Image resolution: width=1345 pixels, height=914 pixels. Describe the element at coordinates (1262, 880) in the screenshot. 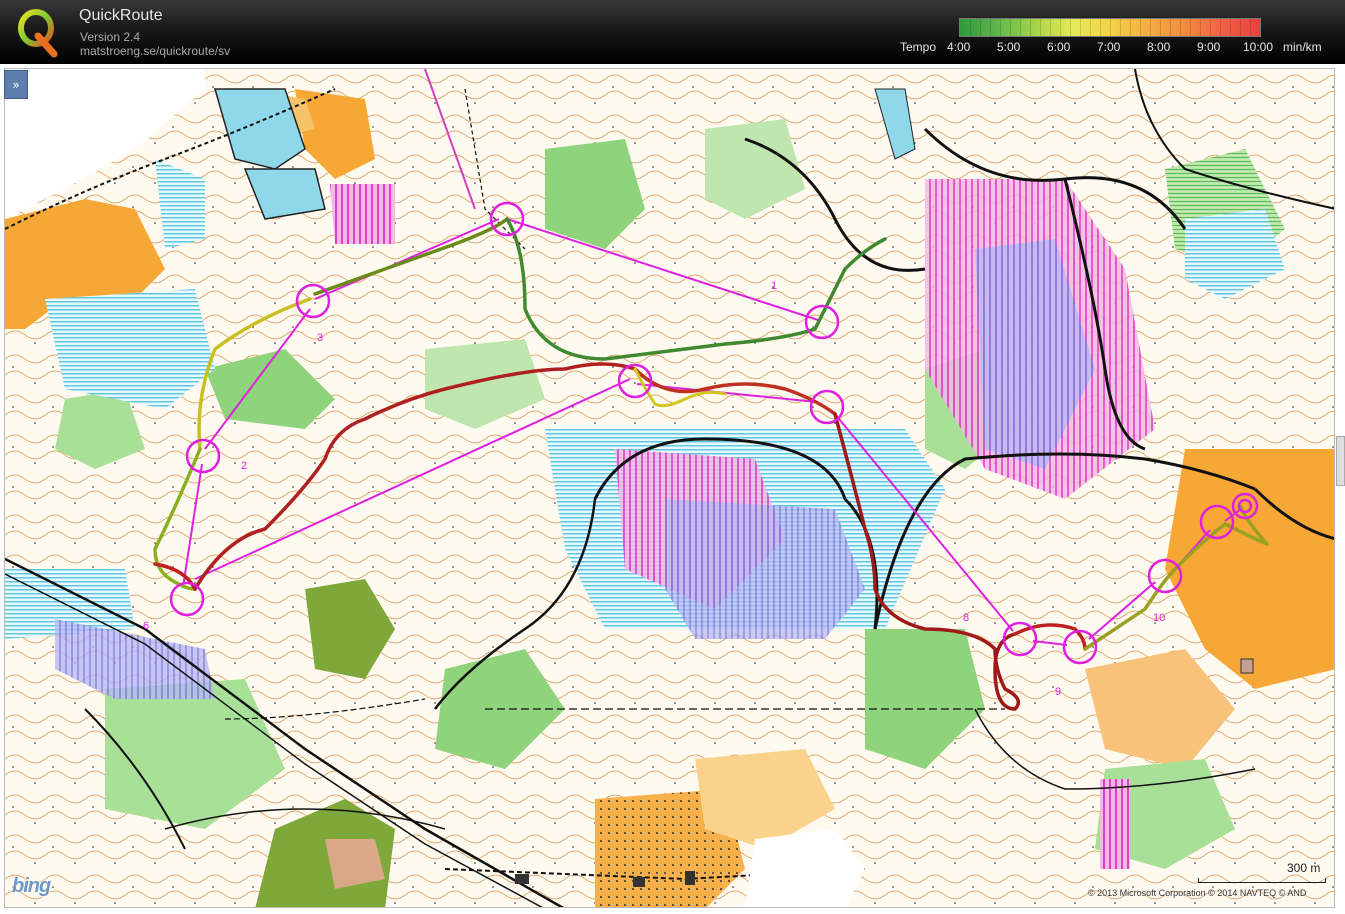

I see `scale-bar` at that location.